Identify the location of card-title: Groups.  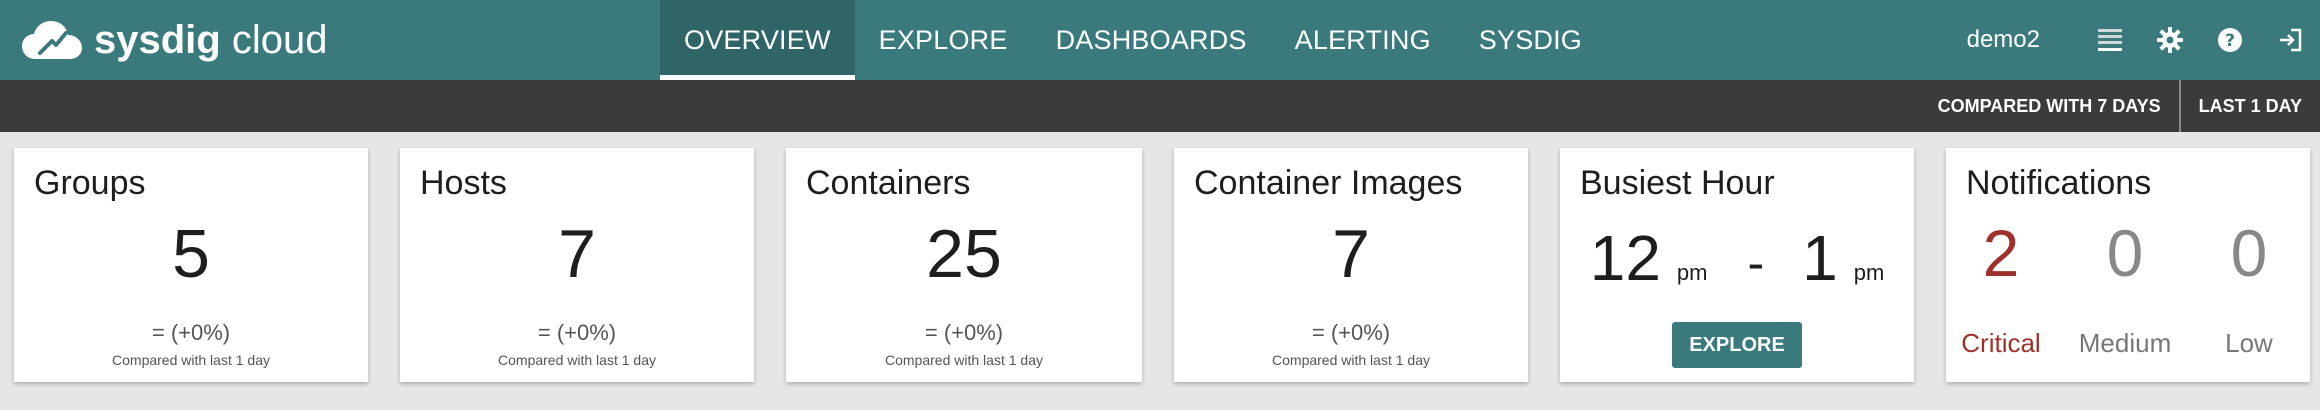
(90, 183).